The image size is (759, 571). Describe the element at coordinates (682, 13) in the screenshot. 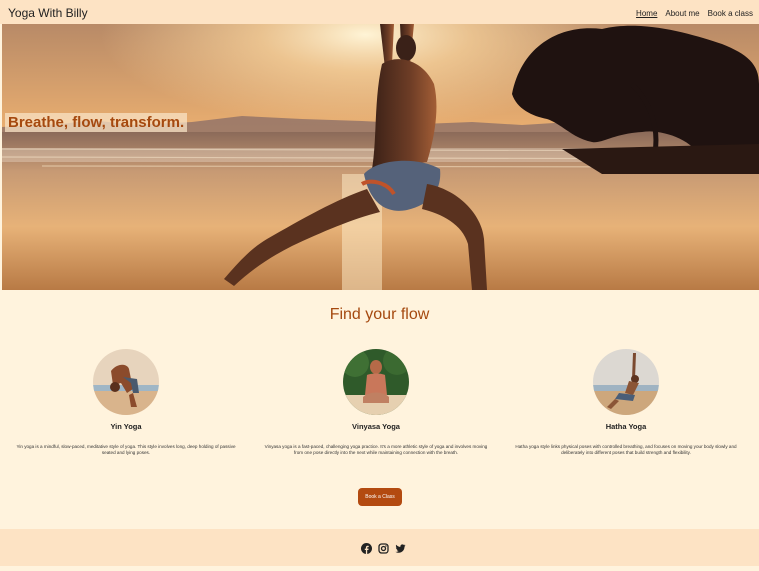

I see `nav-link-about: About me` at that location.